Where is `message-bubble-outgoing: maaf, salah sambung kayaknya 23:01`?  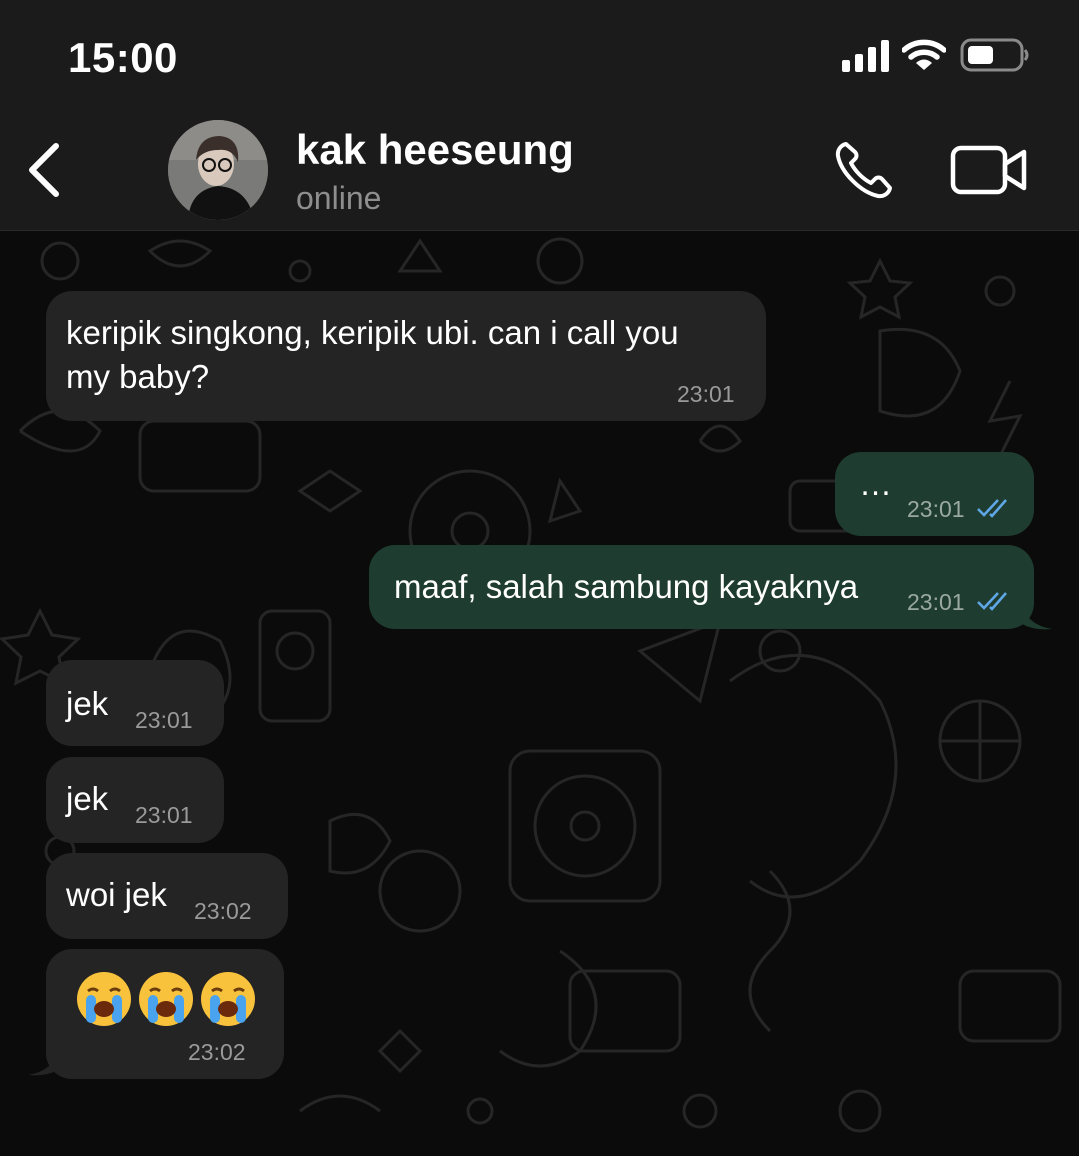 message-bubble-outgoing: maaf, salah sambung kayaknya 23:01 is located at coordinates (701, 587).